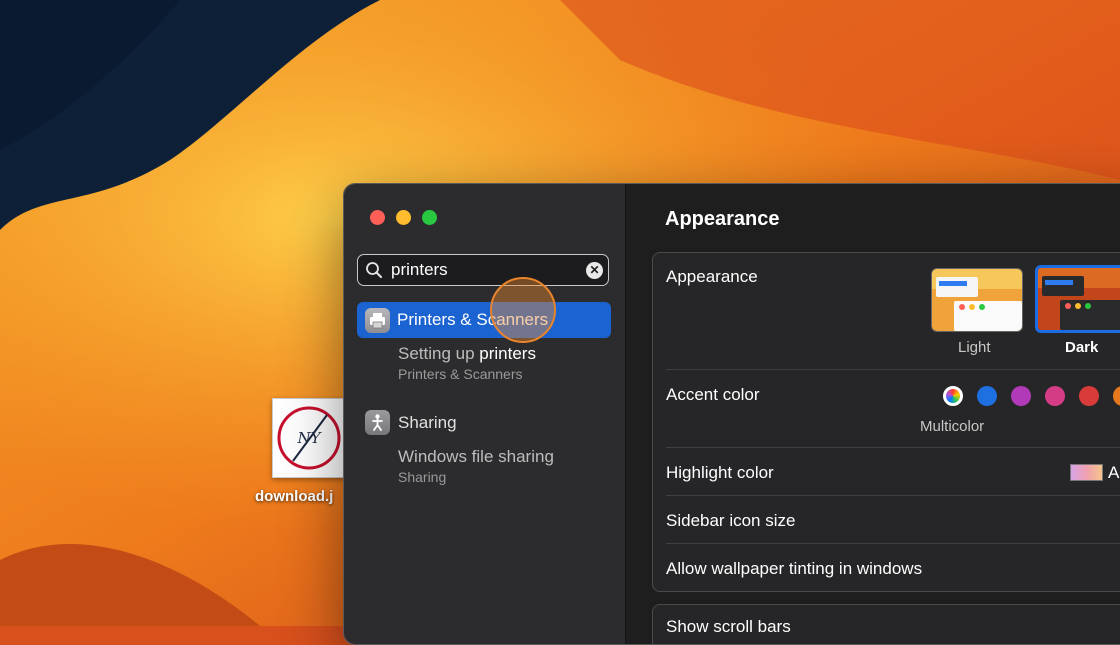 The image size is (1120, 645). Describe the element at coordinates (294, 496) in the screenshot. I see `desktop-file-label: download.j` at that location.